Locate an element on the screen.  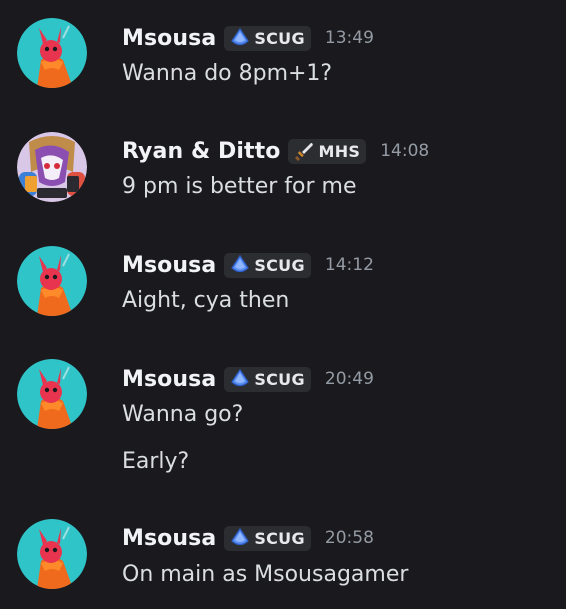
message-text: 9 pm is better for me is located at coordinates (239, 186).